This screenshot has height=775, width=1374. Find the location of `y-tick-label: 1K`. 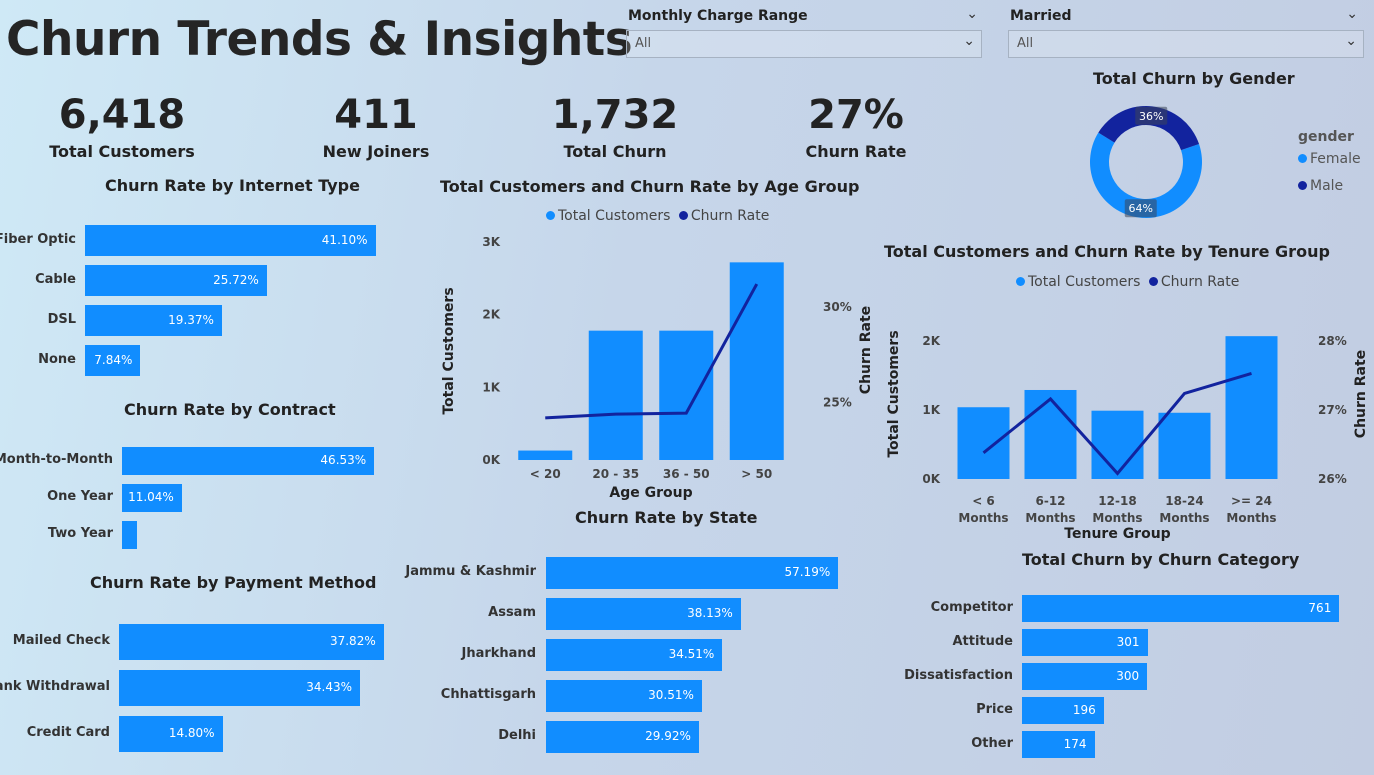

y-tick-label: 1K is located at coordinates (491, 387).